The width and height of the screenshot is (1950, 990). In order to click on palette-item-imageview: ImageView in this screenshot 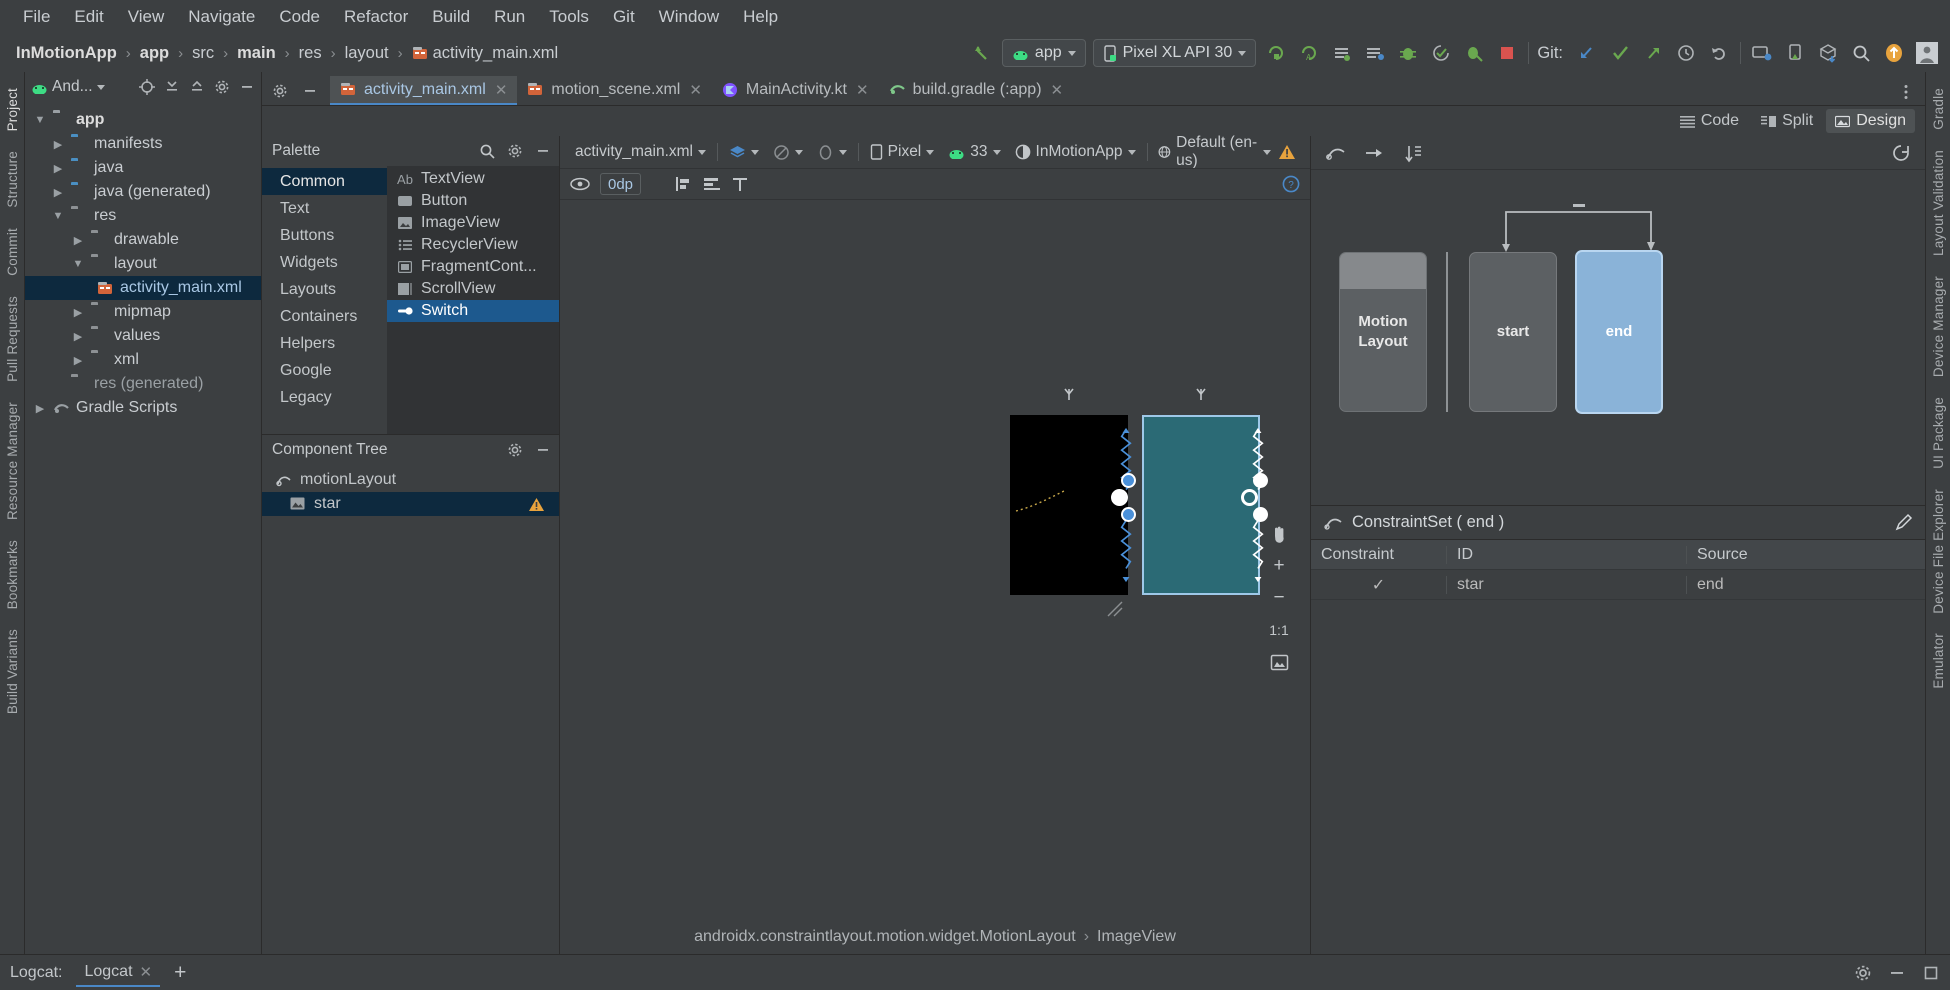, I will do `click(473, 223)`.